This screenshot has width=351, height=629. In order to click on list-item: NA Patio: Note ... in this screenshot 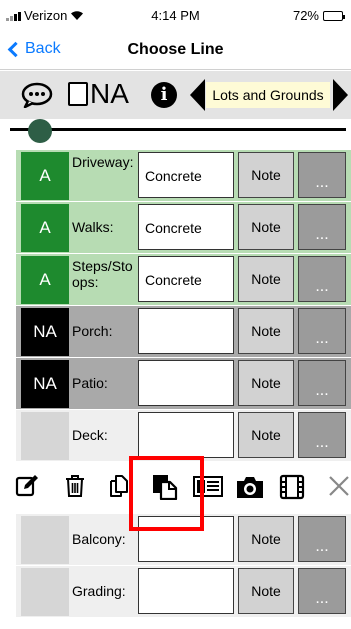, I will do `click(183, 384)`.